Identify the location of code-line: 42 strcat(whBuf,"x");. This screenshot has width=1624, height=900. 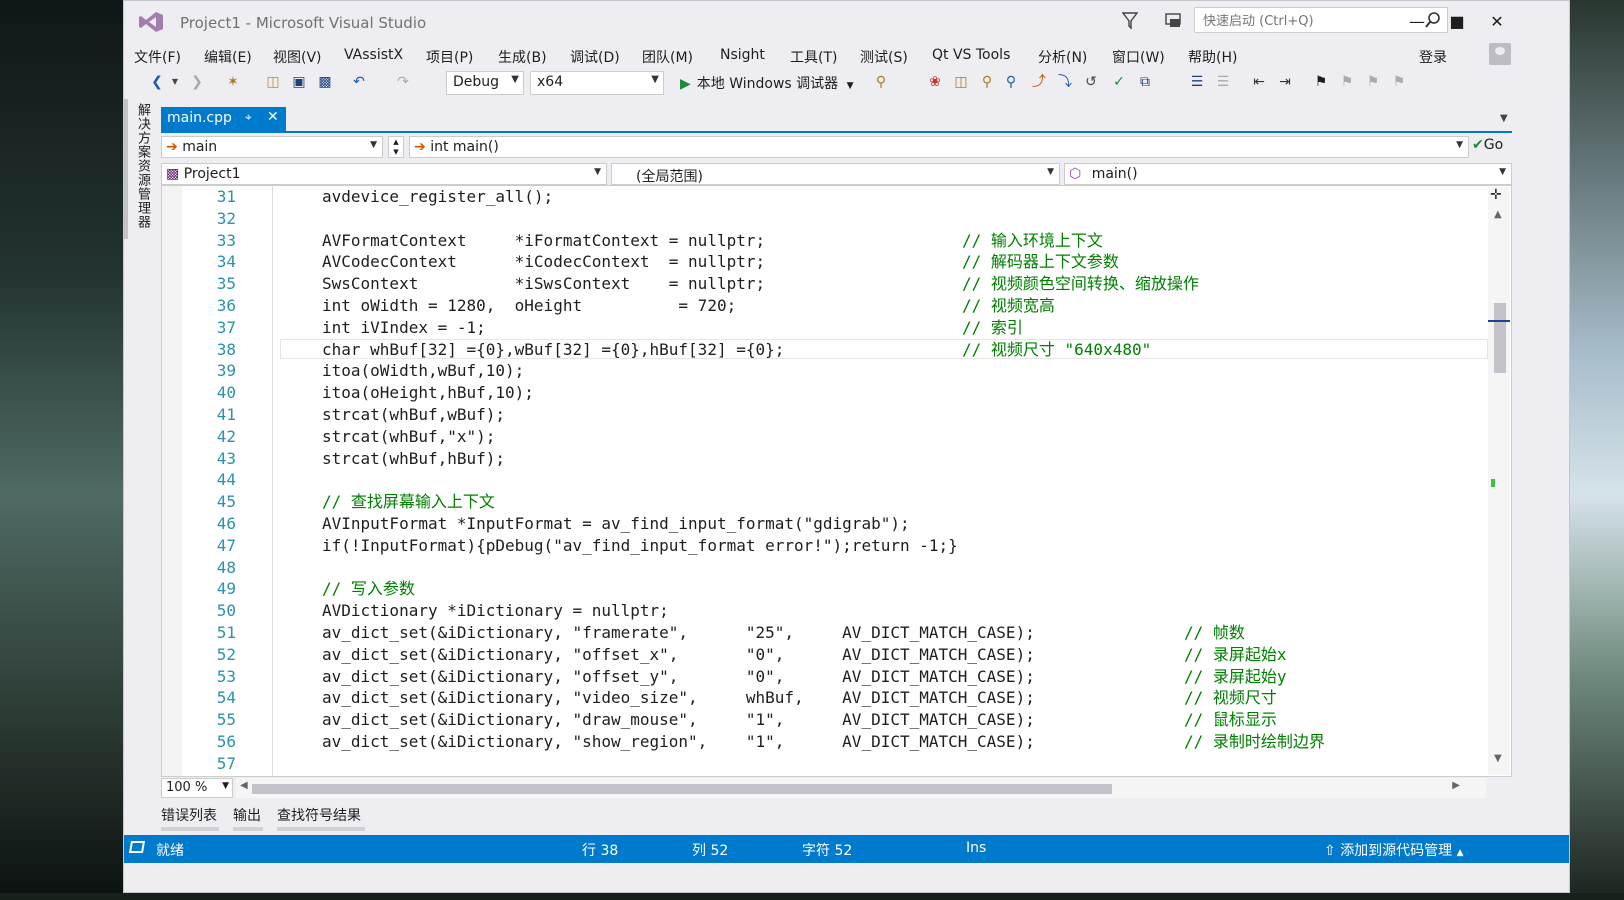
(836, 437).